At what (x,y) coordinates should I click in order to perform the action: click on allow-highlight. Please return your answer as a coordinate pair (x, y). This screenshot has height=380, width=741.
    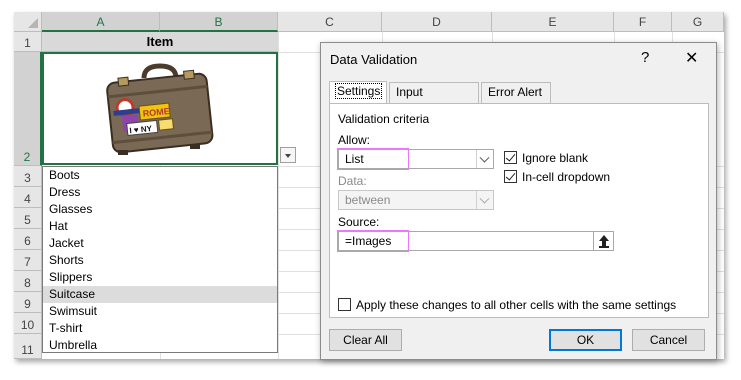
    Looking at the image, I should click on (373, 159).